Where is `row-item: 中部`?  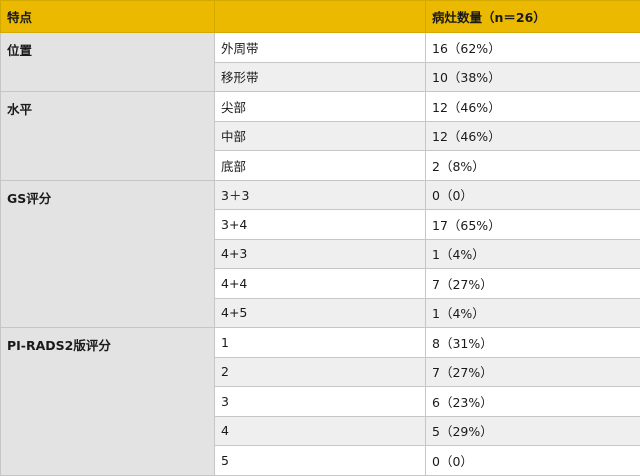 row-item: 中部 is located at coordinates (320, 136).